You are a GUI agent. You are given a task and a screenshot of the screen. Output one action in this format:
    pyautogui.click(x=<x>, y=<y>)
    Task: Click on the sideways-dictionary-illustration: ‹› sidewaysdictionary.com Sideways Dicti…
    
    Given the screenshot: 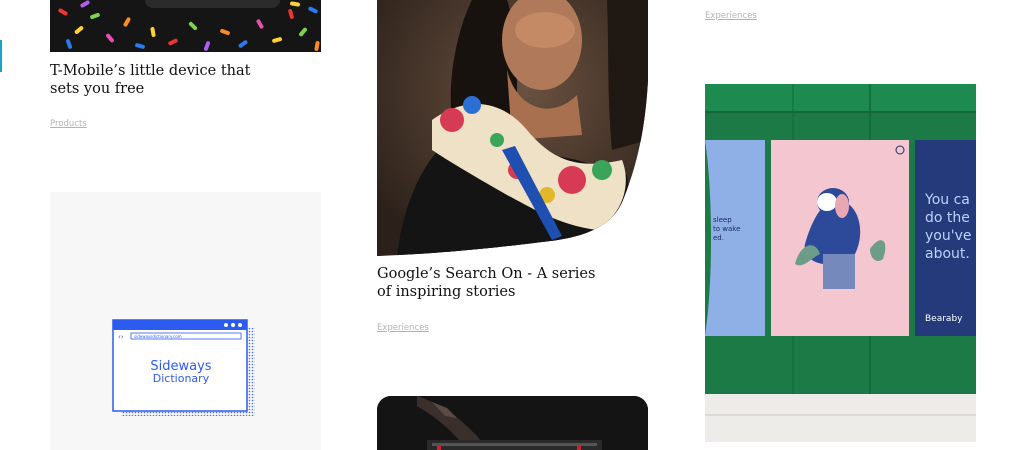 What is the action you would take?
    pyautogui.click(x=183, y=367)
    